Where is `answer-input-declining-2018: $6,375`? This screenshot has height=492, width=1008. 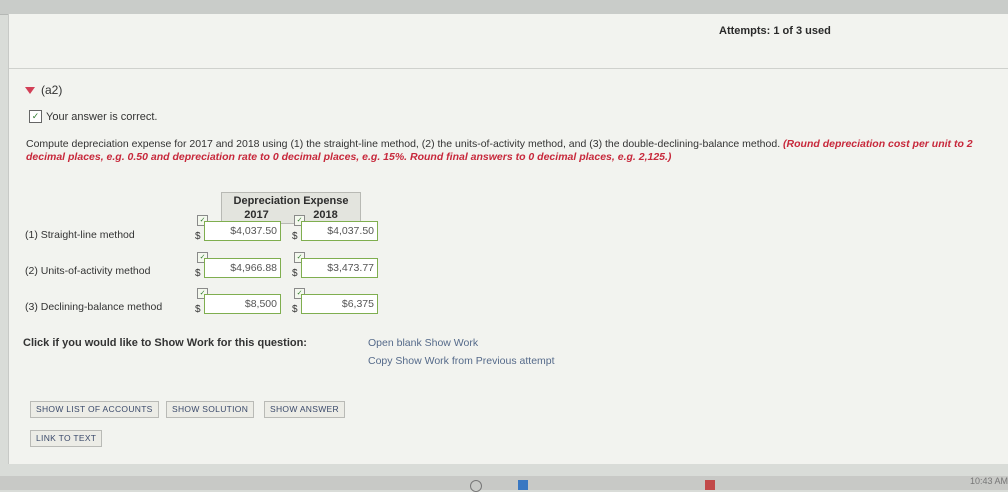
answer-input-declining-2018: $6,375 is located at coordinates (339, 304).